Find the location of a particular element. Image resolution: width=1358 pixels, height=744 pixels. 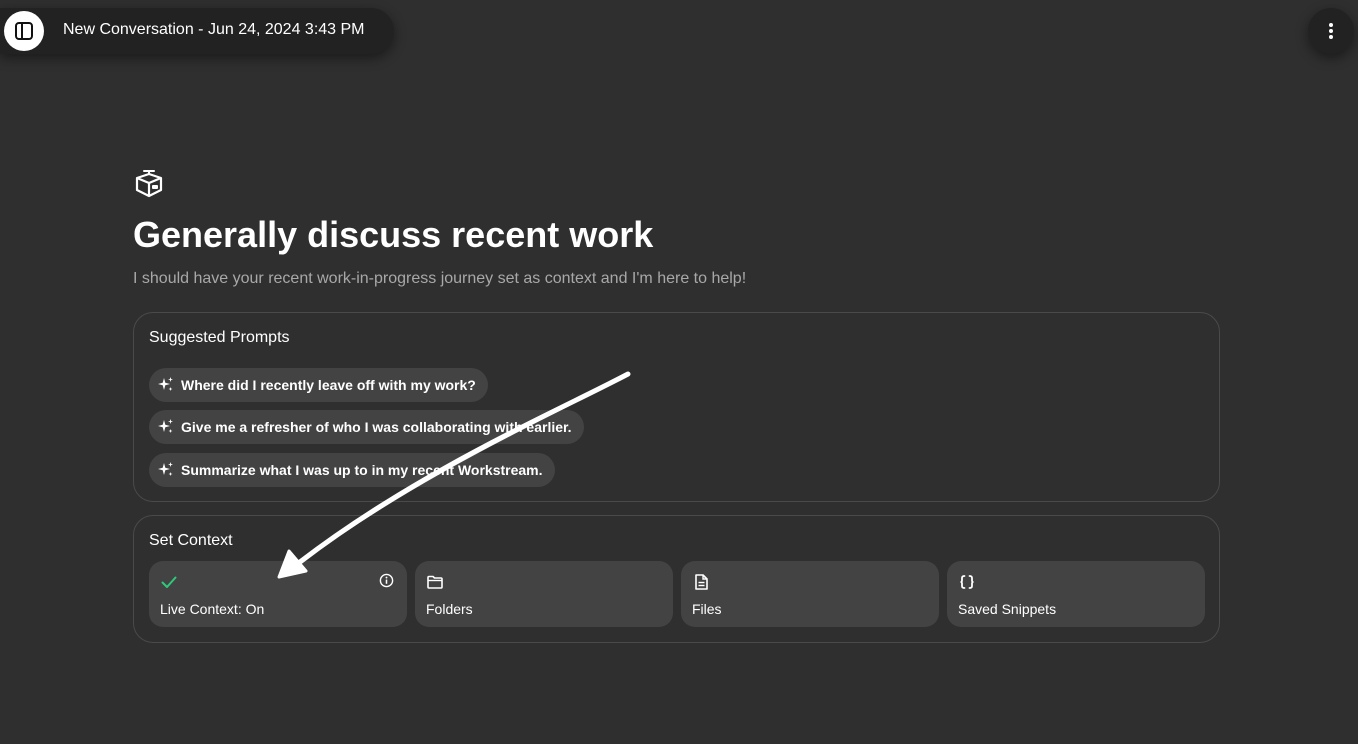

info-icon is located at coordinates (386, 580).